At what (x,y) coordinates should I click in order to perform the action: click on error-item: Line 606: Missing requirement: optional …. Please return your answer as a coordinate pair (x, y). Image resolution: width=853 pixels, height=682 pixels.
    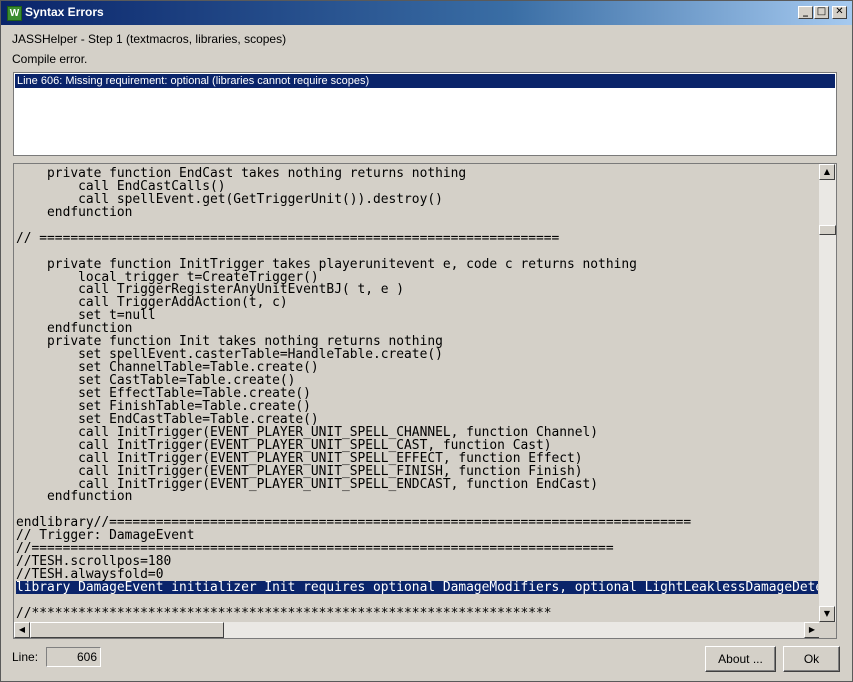
    Looking at the image, I should click on (425, 81).